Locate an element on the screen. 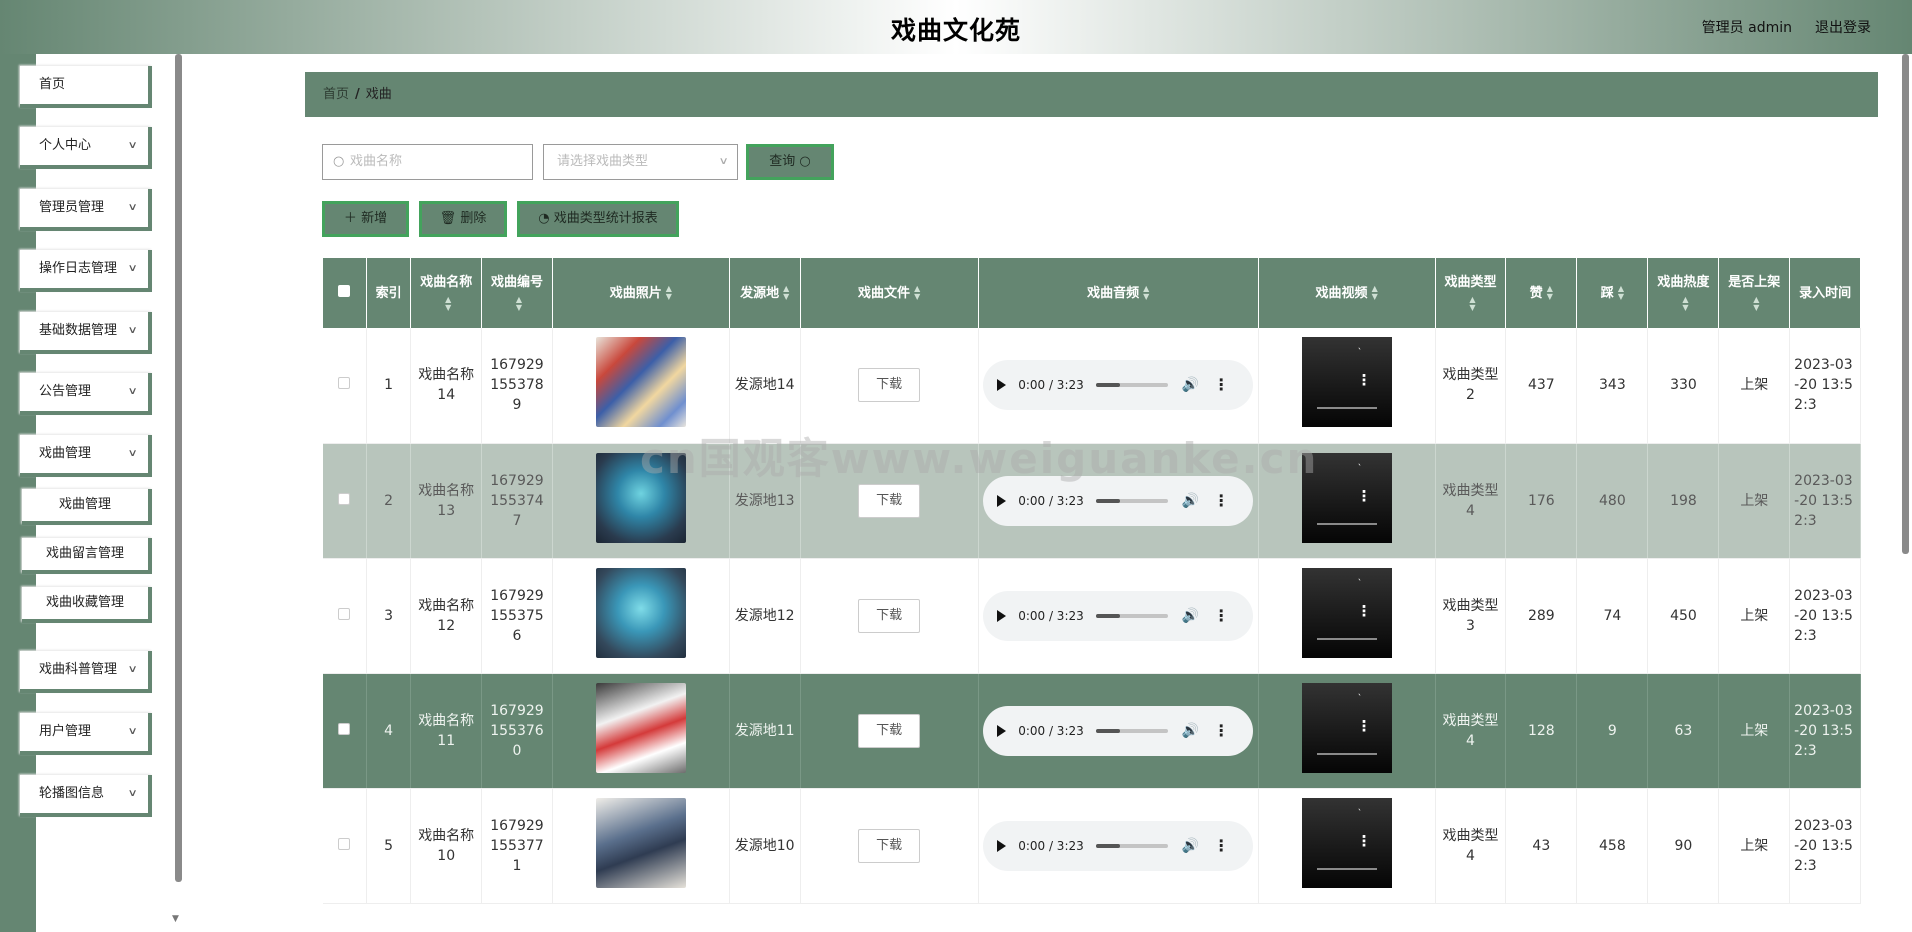 The height and width of the screenshot is (932, 1912). select-all-cell is located at coordinates (345, 293).